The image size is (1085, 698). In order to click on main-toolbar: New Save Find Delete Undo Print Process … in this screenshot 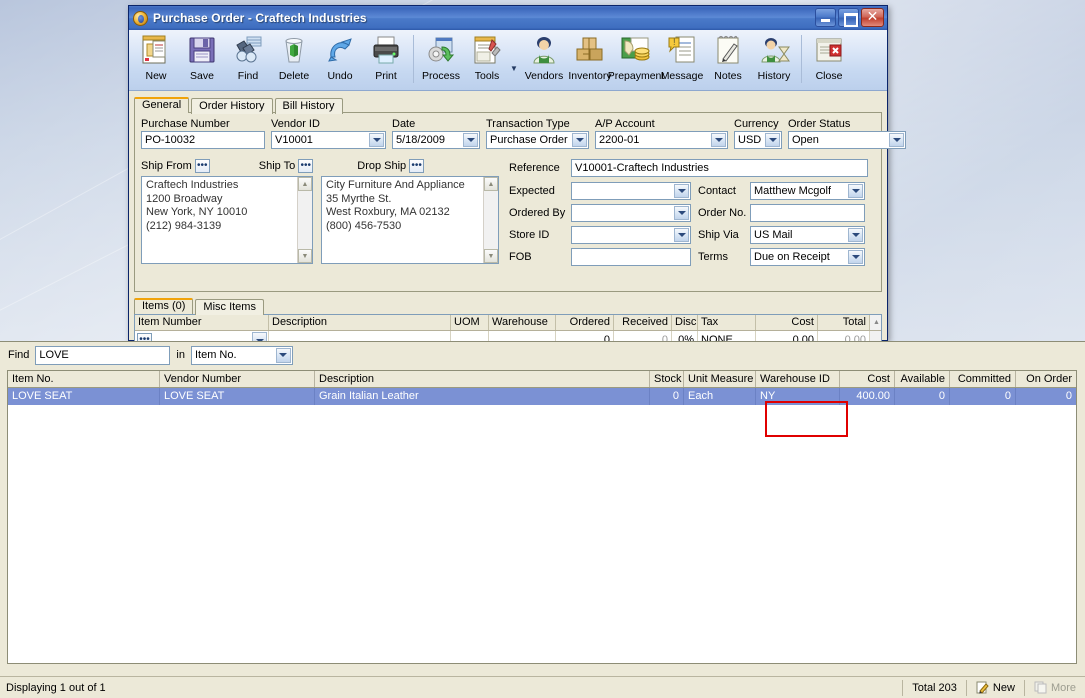, I will do `click(508, 60)`.